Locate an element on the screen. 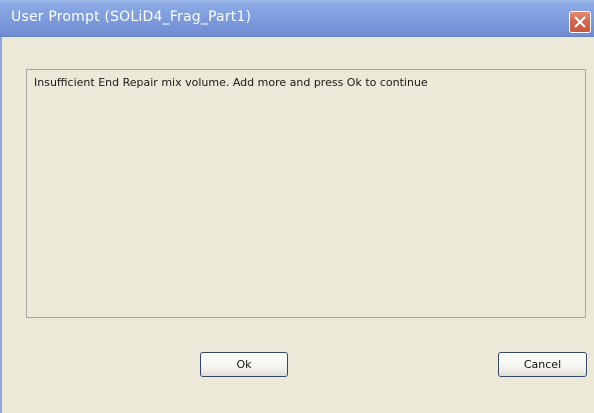 This screenshot has height=413, width=594. window-title: User Prompt (SOLiD4_Frag_Part1) is located at coordinates (131, 17).